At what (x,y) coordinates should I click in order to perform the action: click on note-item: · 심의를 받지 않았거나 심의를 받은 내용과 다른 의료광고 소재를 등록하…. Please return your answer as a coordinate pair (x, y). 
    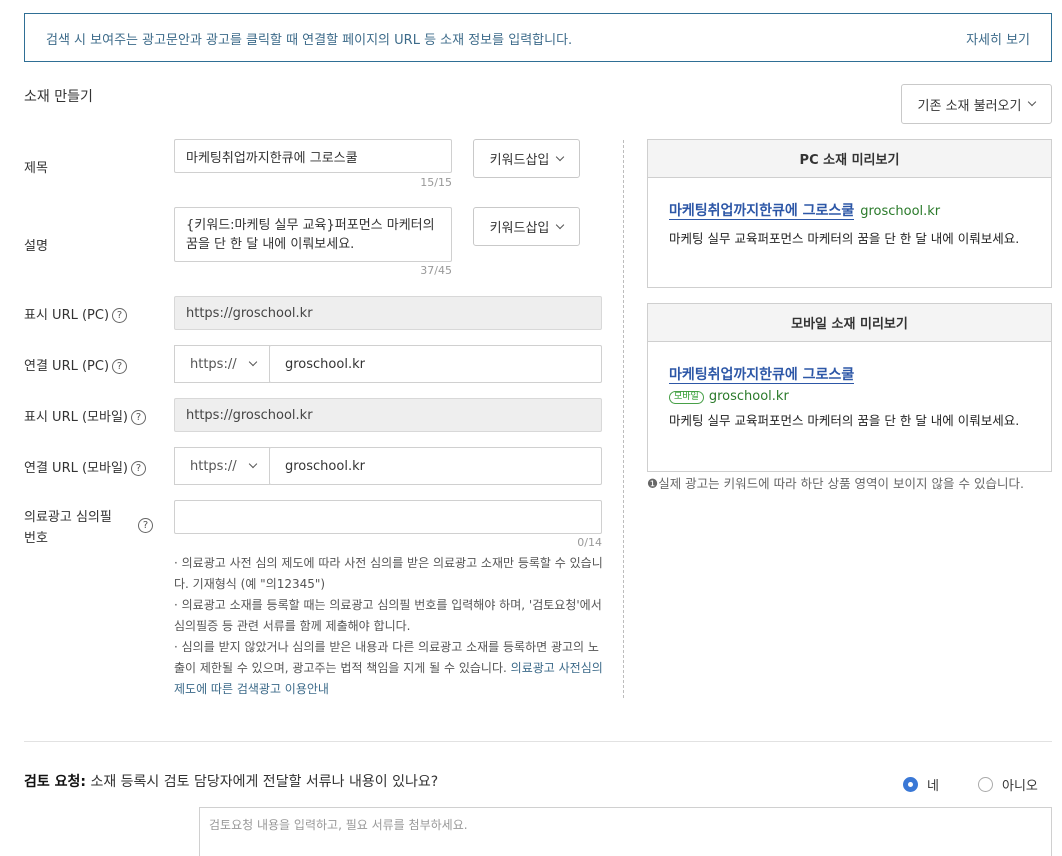
    Looking at the image, I should click on (389, 668).